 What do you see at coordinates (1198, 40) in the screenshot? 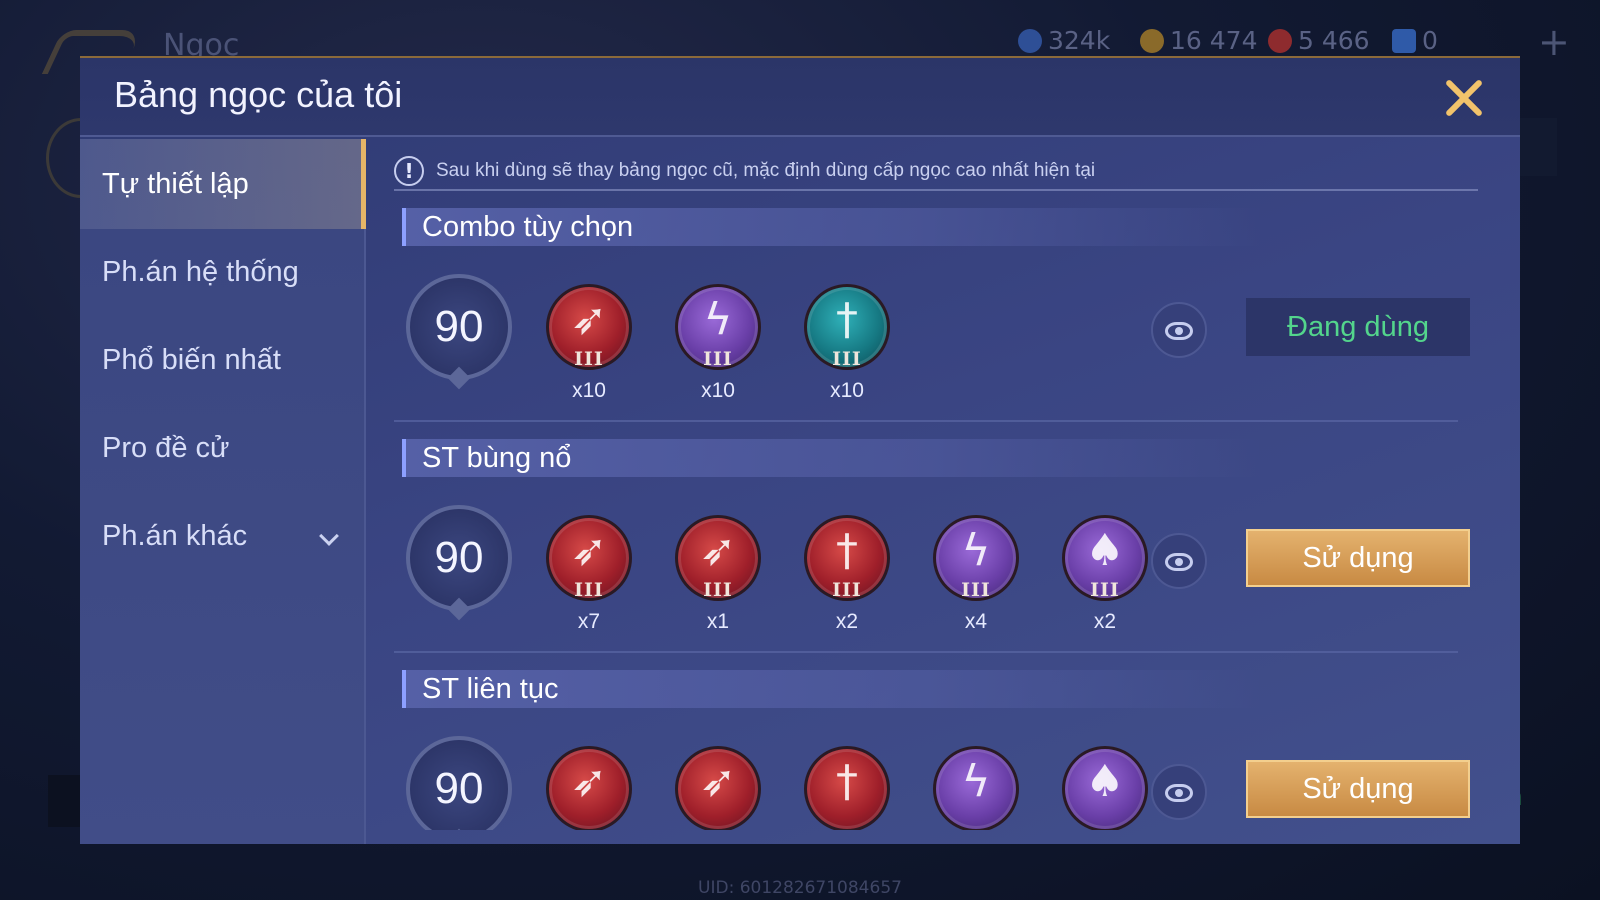
I see `resource-gold: 16 474` at bounding box center [1198, 40].